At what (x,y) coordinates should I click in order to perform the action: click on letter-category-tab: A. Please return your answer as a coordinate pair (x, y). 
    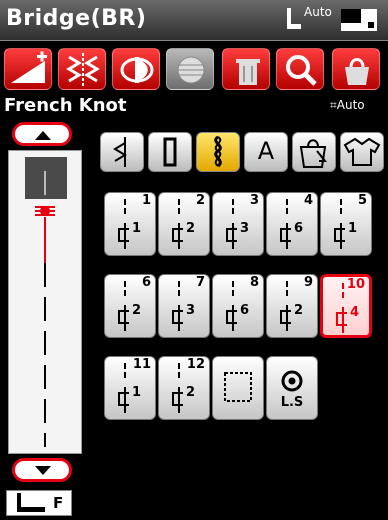
    Looking at the image, I should click on (266, 152).